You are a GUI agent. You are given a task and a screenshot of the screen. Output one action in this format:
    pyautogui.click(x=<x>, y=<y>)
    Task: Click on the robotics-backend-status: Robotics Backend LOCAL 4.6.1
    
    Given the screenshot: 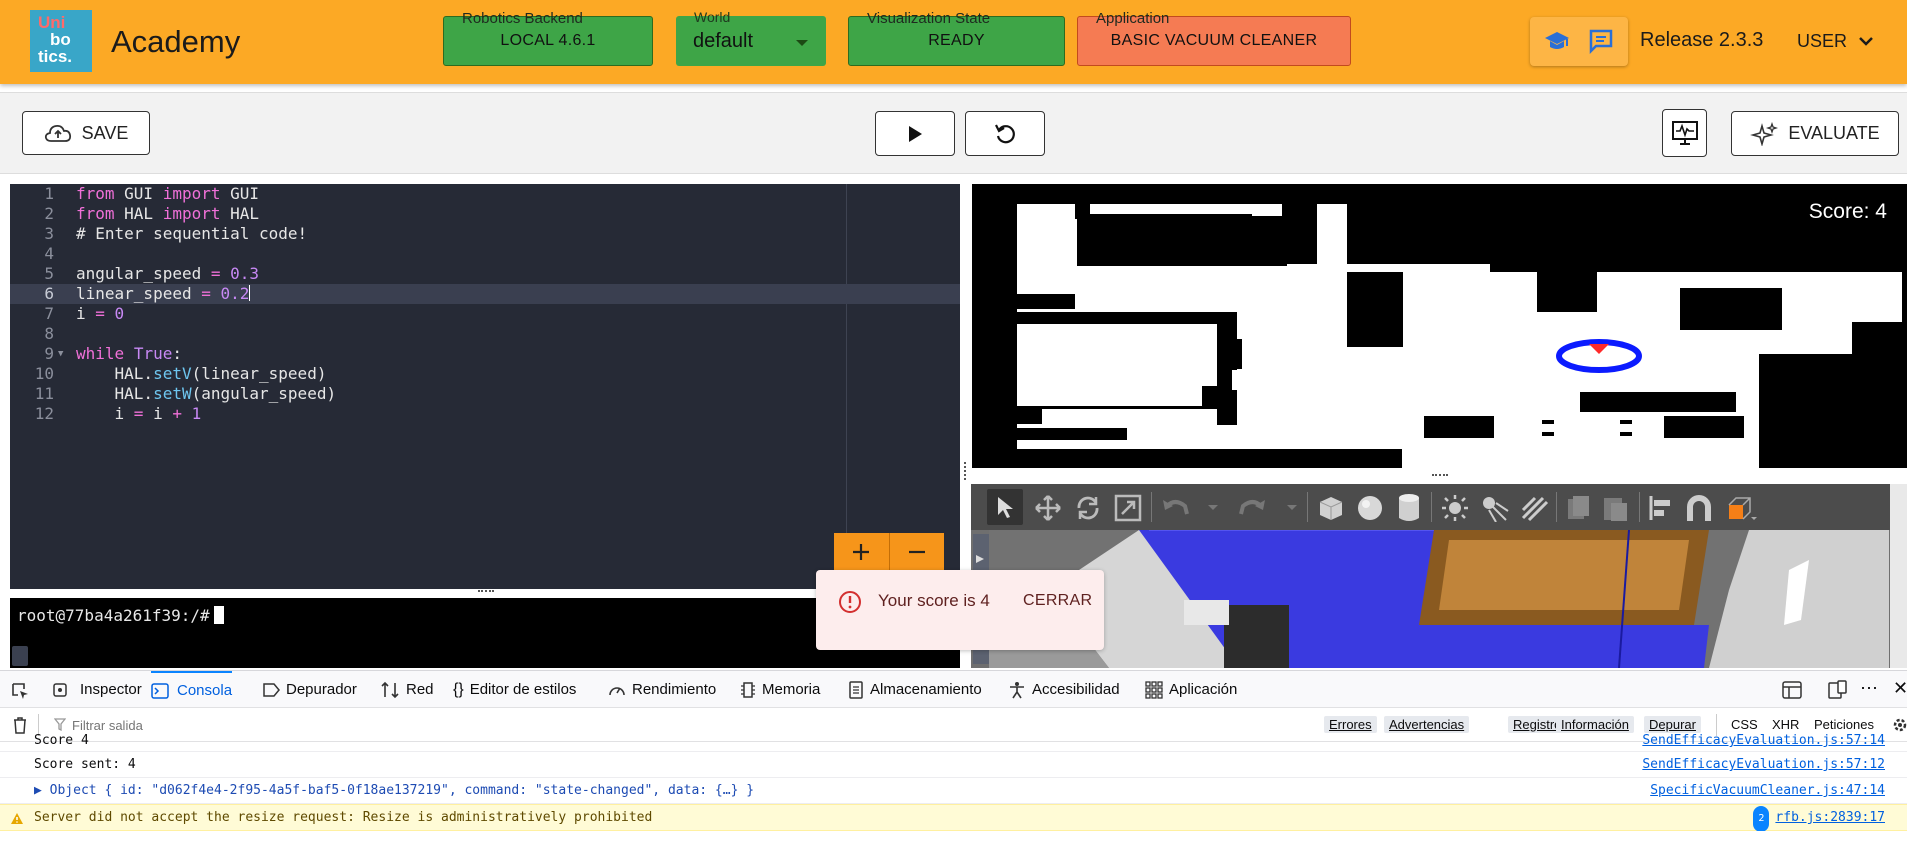 What is the action you would take?
    pyautogui.click(x=548, y=38)
    